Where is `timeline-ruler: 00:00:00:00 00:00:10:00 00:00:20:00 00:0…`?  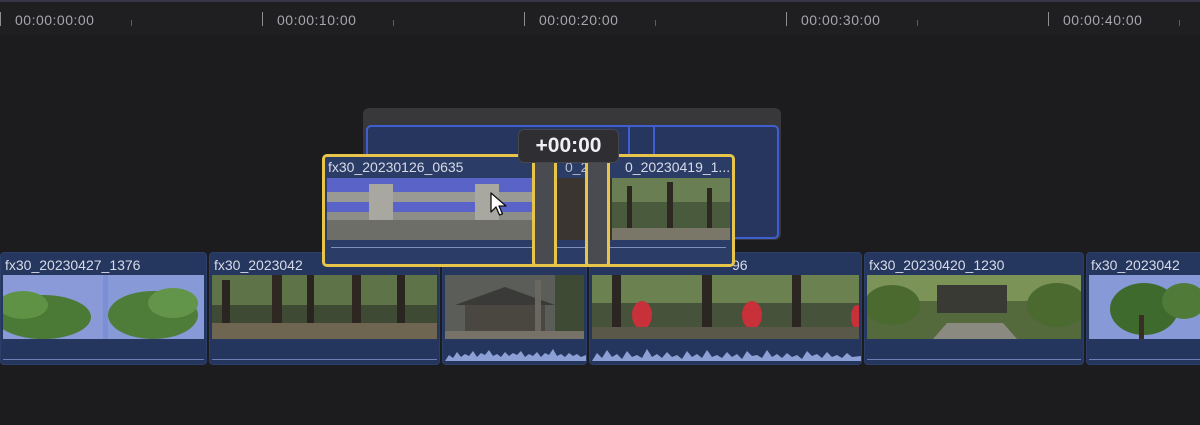
timeline-ruler: 00:00:00:00 00:00:10:00 00:00:20:00 00:0… is located at coordinates (600, 17).